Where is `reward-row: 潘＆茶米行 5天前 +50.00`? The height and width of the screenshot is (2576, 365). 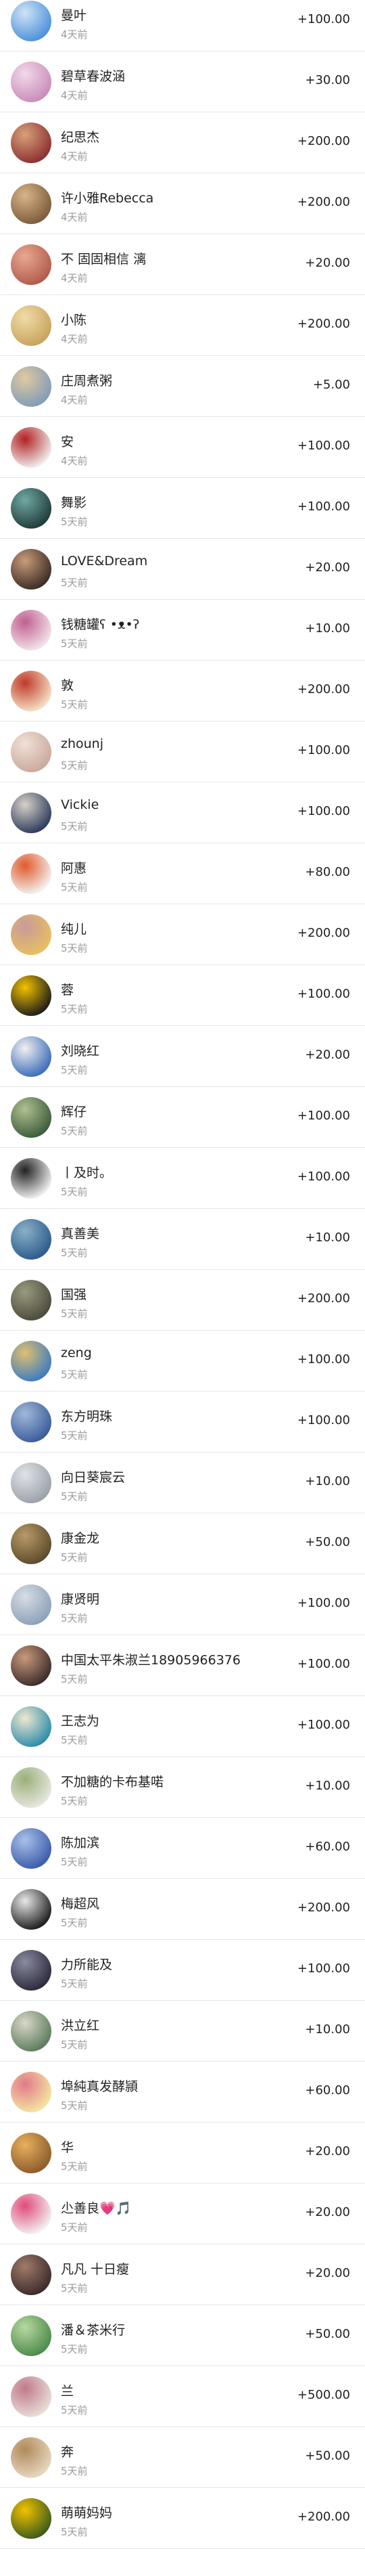
reward-row: 潘＆茶米行 5天前 +50.00 is located at coordinates (182, 2335).